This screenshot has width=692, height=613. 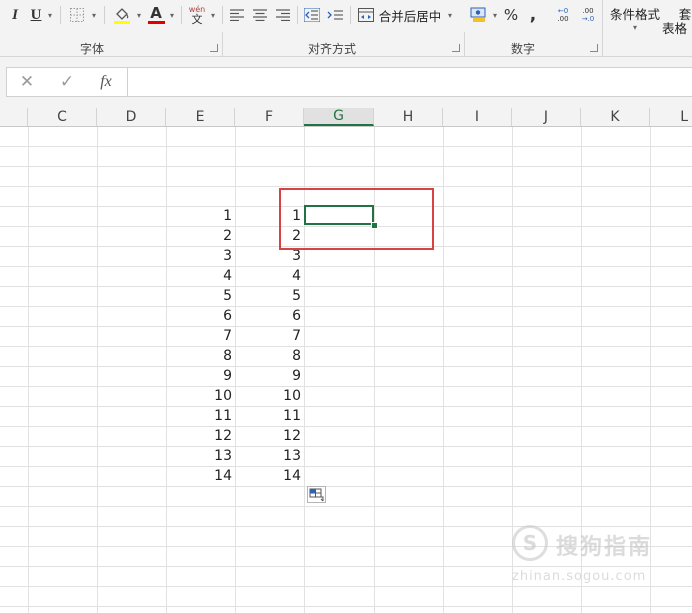 I want to click on accounting-format-button, so click(x=479, y=15).